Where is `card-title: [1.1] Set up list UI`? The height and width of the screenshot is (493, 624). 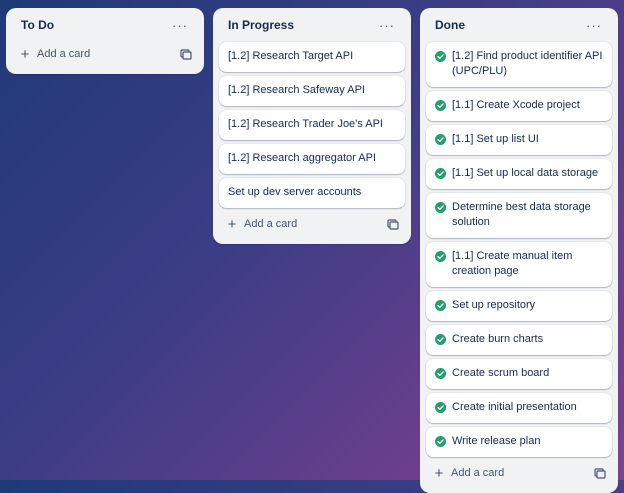 card-title: [1.1] Set up list UI is located at coordinates (495, 139).